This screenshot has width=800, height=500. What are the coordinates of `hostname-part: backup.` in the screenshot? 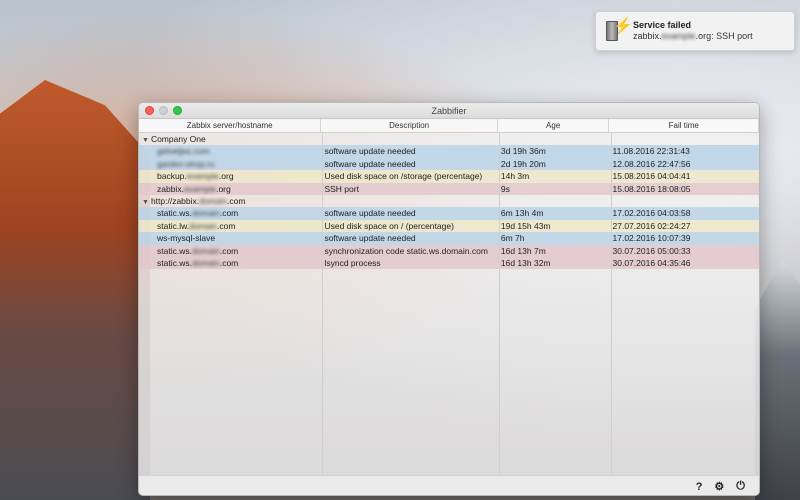 It's located at (172, 176).